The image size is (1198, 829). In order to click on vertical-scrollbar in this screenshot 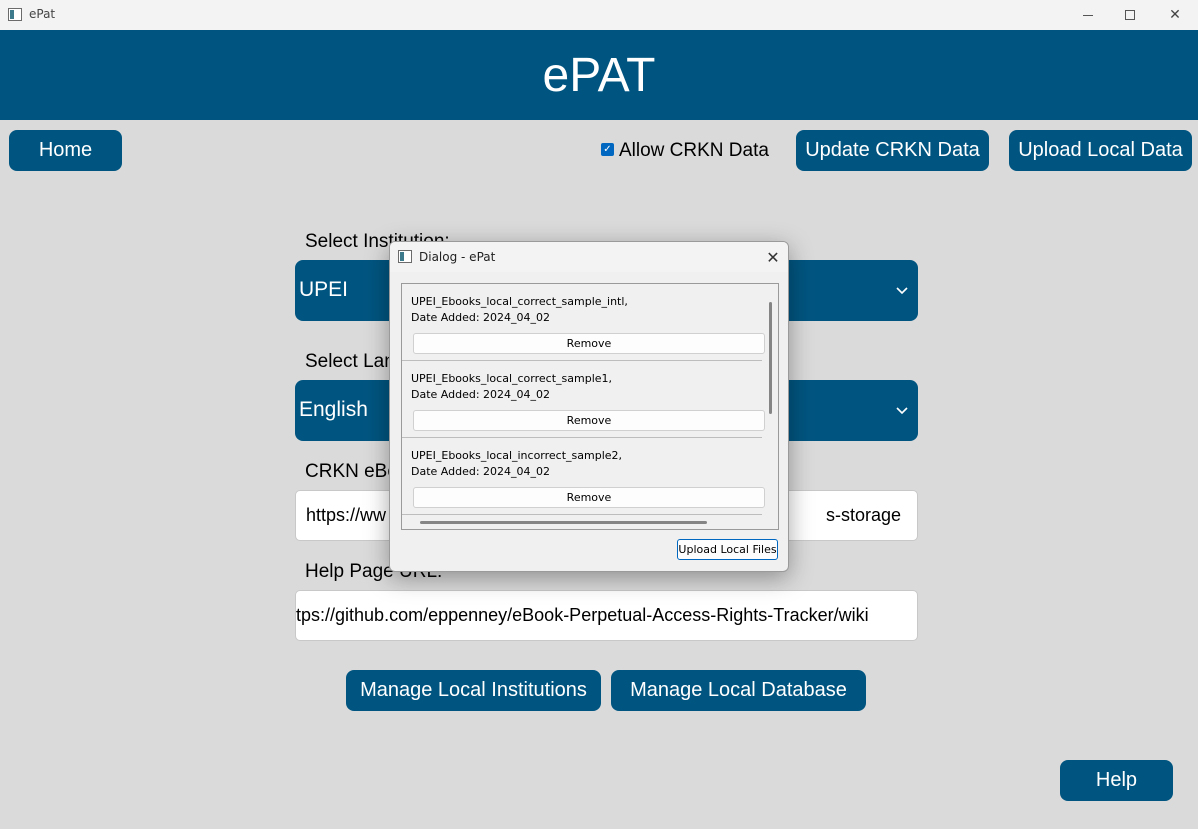, I will do `click(770, 358)`.